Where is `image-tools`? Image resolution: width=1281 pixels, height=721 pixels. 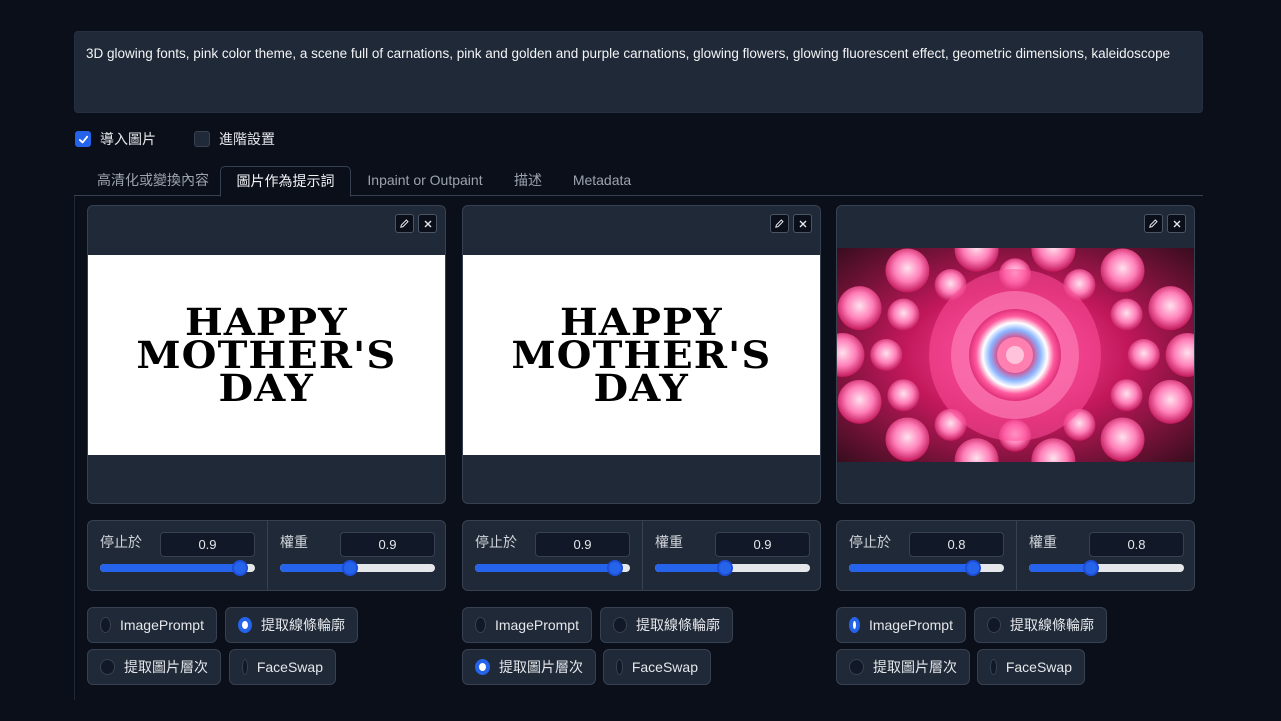
image-tools is located at coordinates (791, 223).